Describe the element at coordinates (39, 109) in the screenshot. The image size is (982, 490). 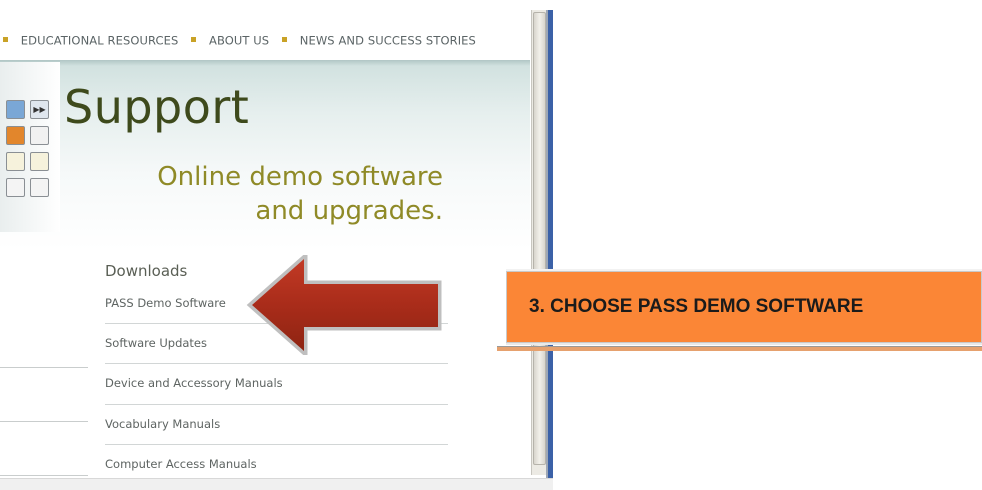
I see `device-key: ▶▶` at that location.